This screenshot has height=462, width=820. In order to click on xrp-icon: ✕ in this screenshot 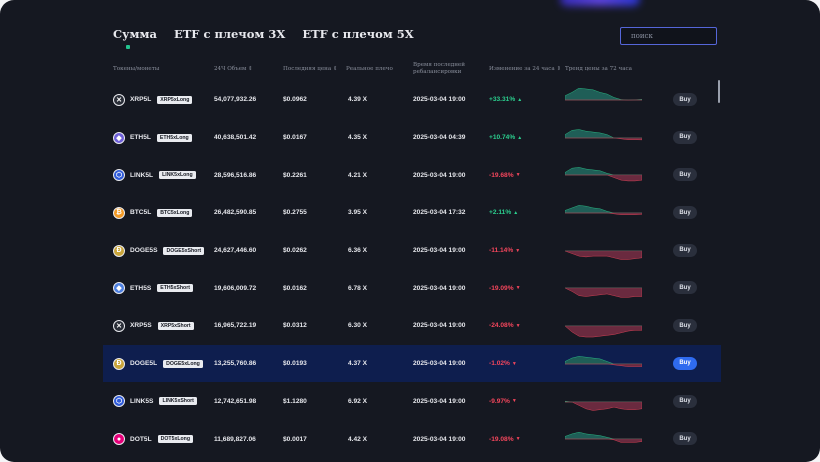, I will do `click(119, 325)`.